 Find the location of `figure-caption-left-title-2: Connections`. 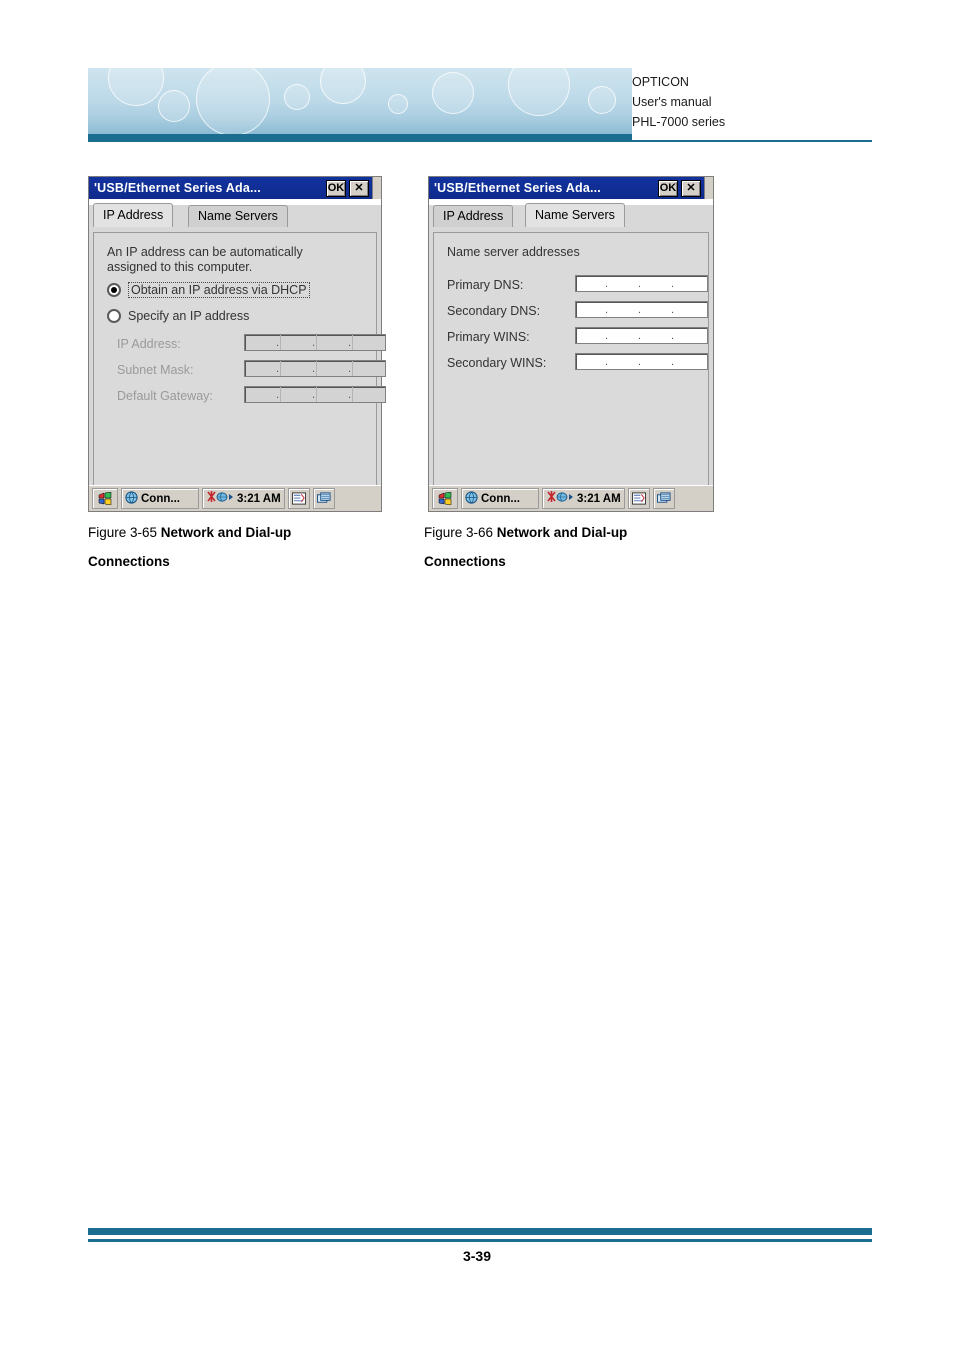

figure-caption-left-title-2: Connections is located at coordinates (129, 561).